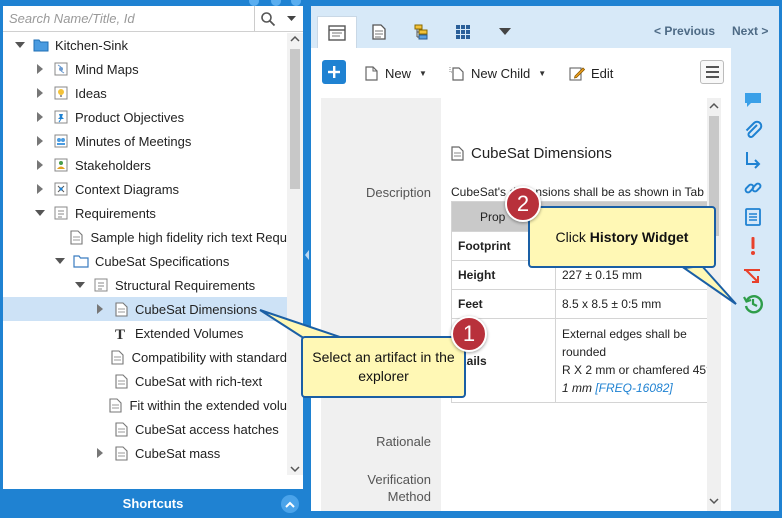  What do you see at coordinates (457, 73) in the screenshot?
I see `new-child-icon` at bounding box center [457, 73].